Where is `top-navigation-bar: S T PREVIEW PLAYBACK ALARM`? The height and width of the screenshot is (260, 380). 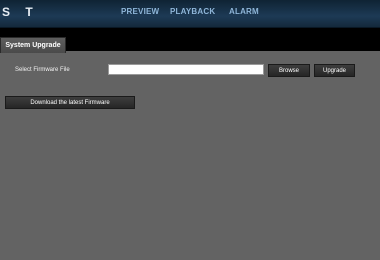
top-navigation-bar: S T PREVIEW PLAYBACK ALARM is located at coordinates (190, 14).